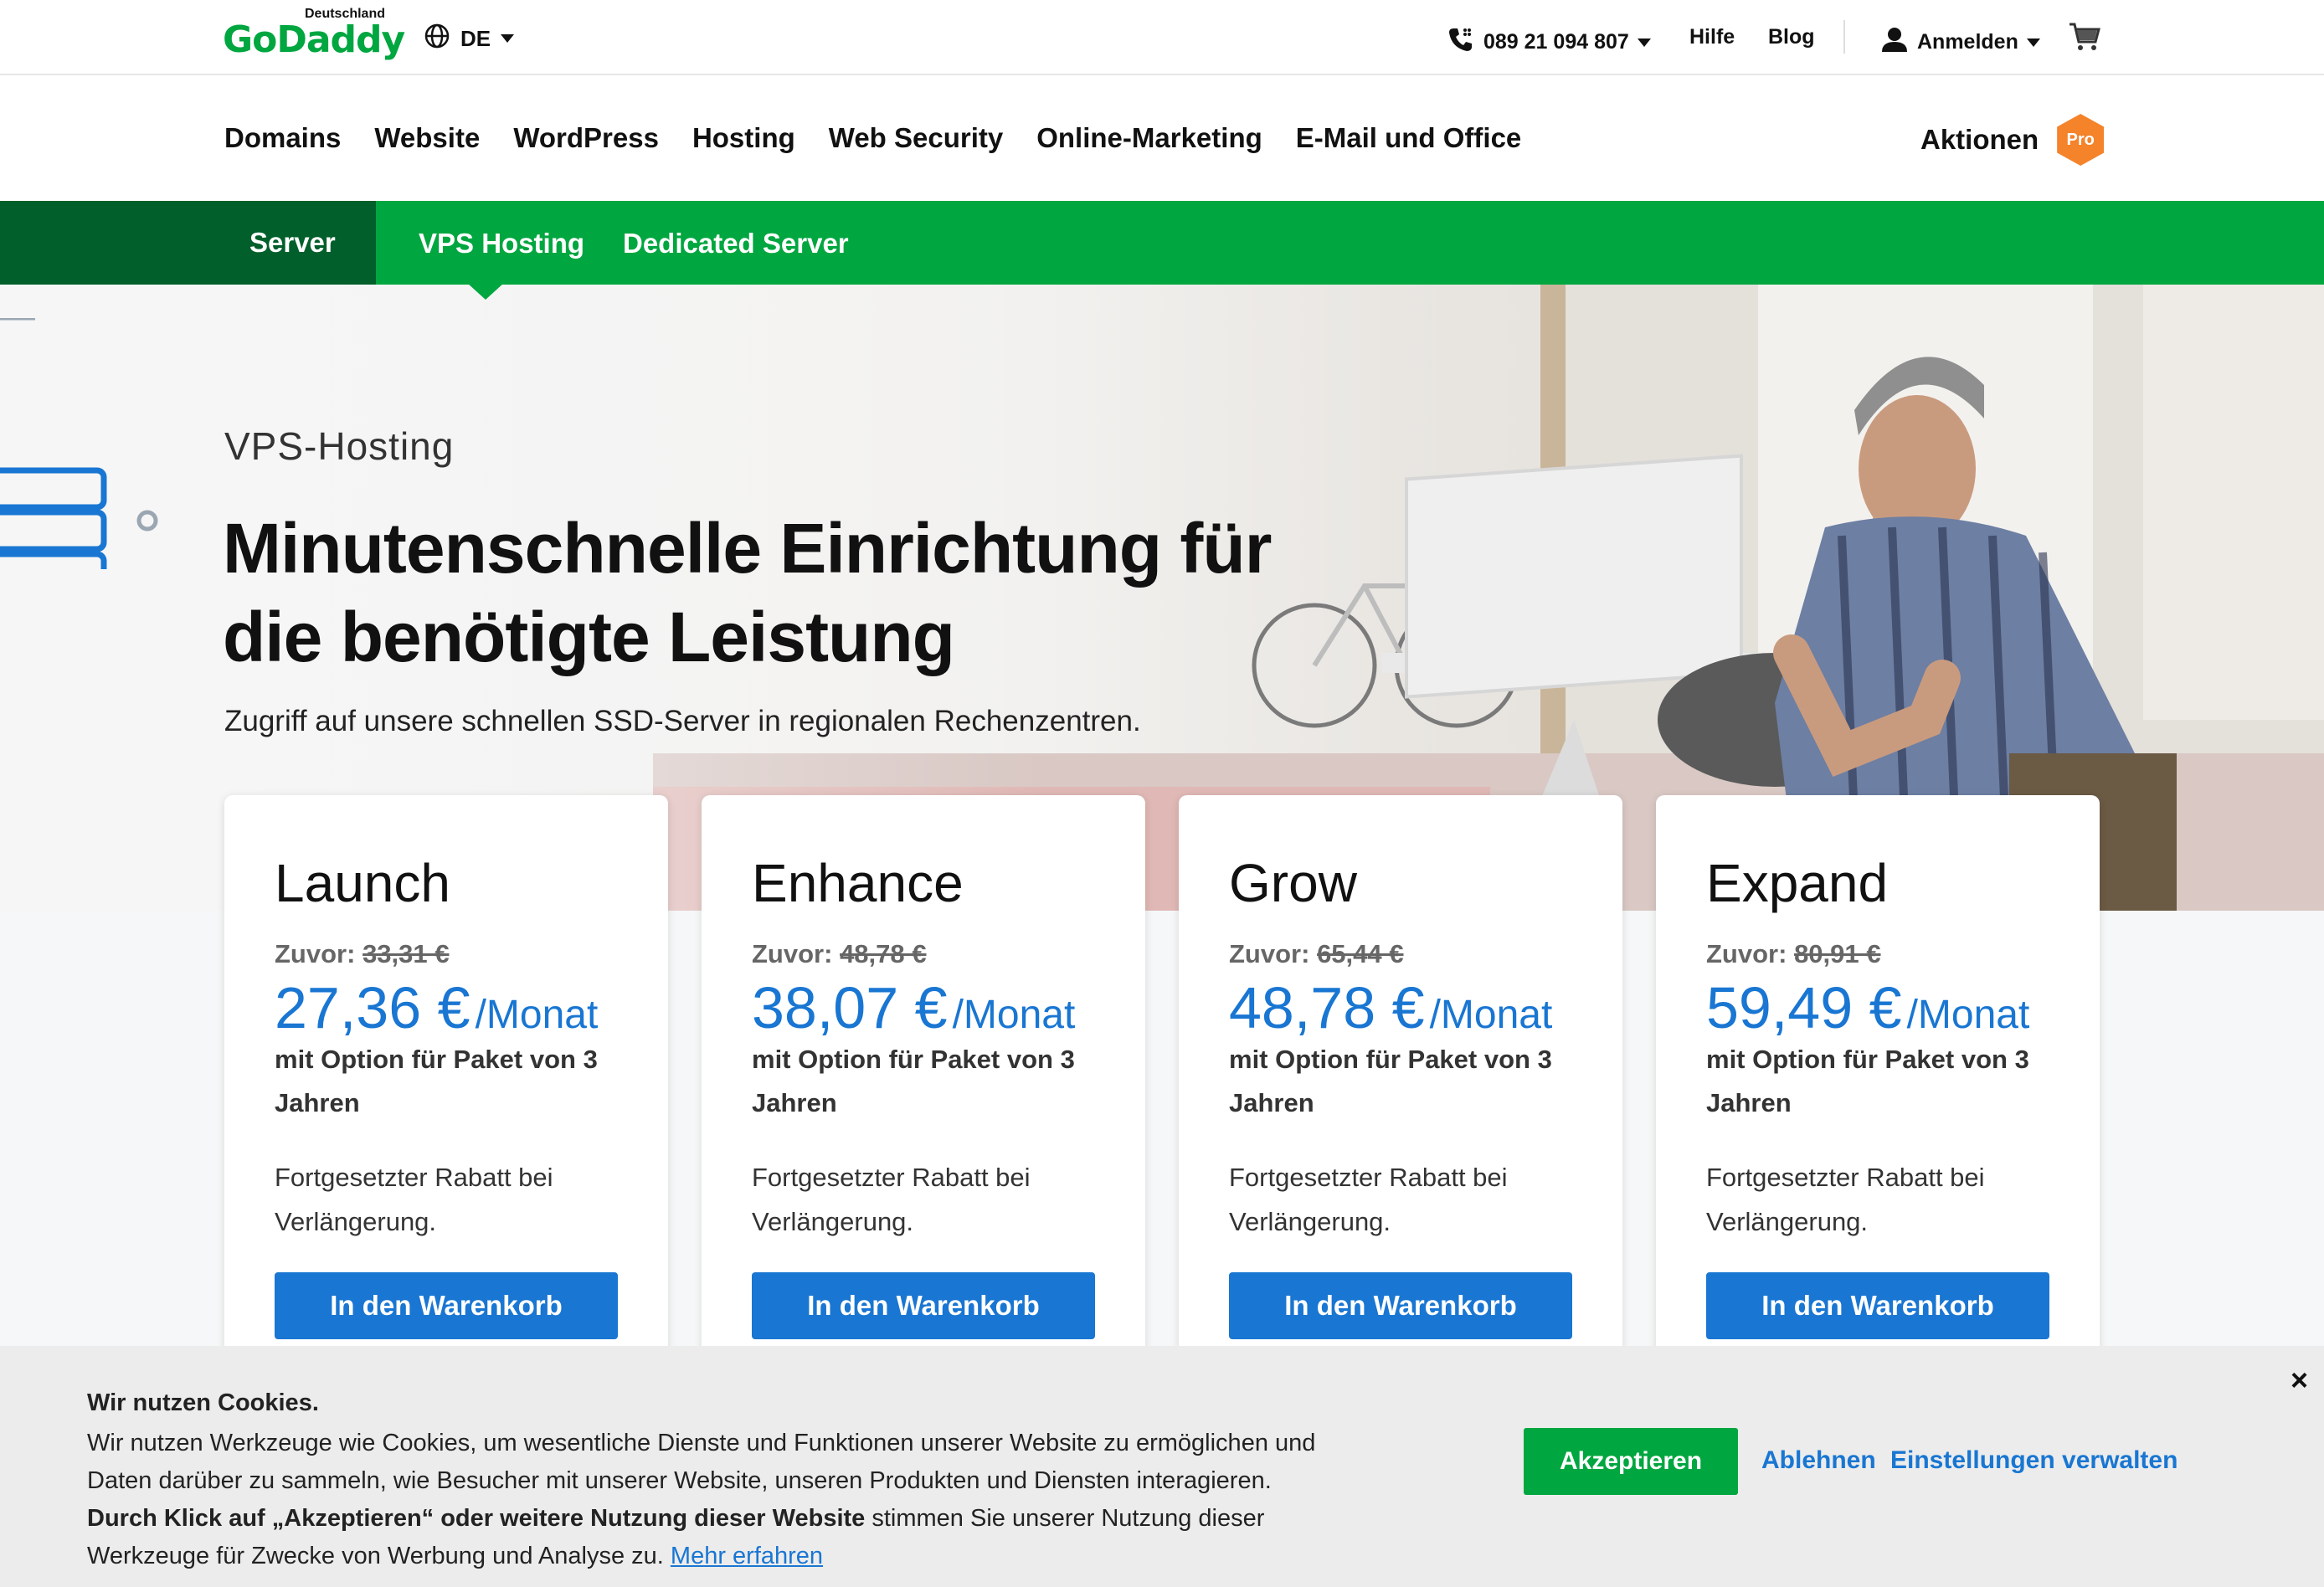  Describe the element at coordinates (1293, 883) in the screenshot. I see `plan-name: Grow` at that location.